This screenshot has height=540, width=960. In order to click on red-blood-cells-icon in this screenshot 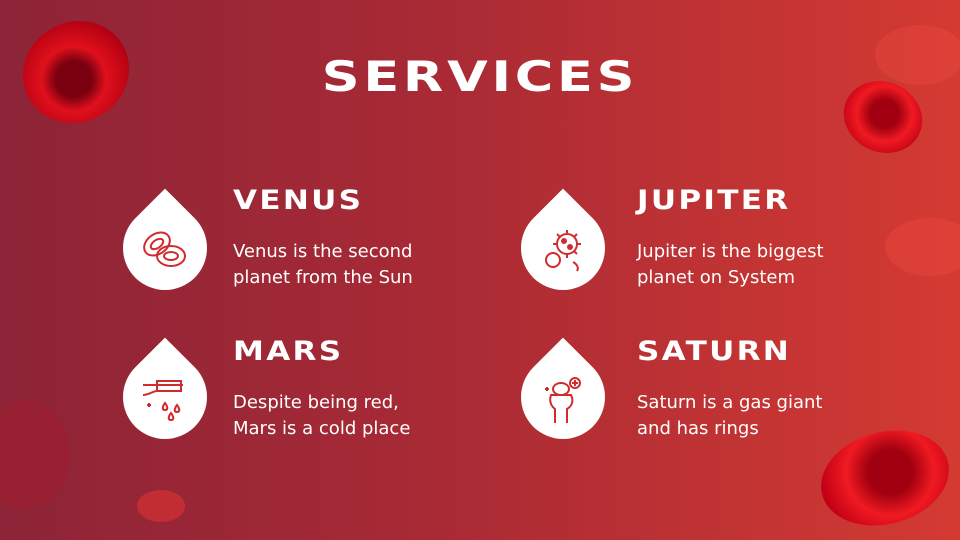, I will do `click(164, 249)`.